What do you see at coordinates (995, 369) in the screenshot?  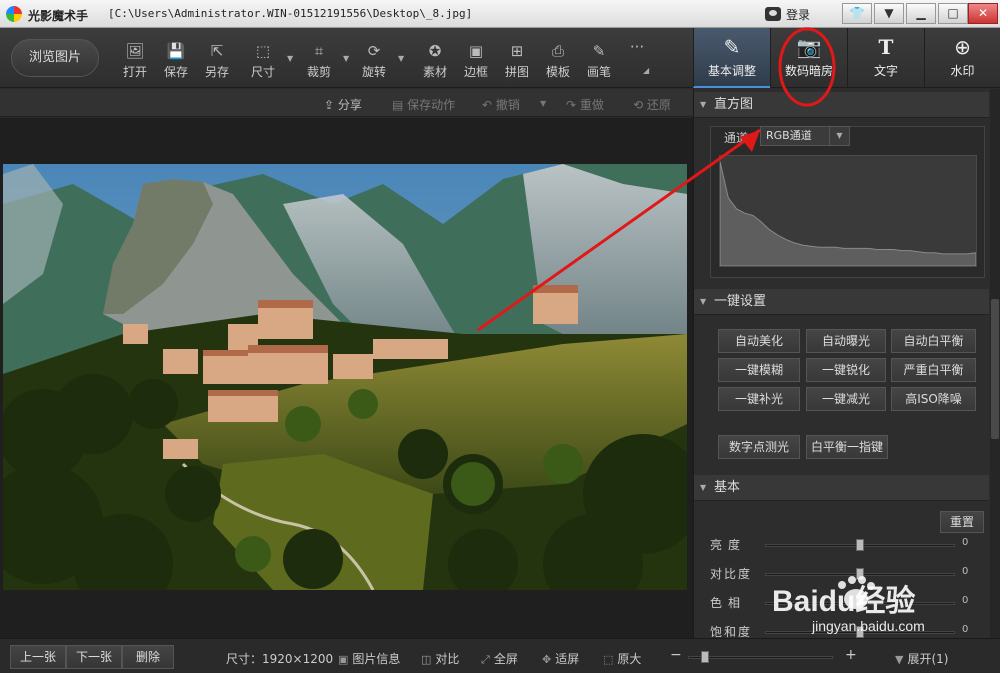 I see `panel-scrollbar-thumb` at bounding box center [995, 369].